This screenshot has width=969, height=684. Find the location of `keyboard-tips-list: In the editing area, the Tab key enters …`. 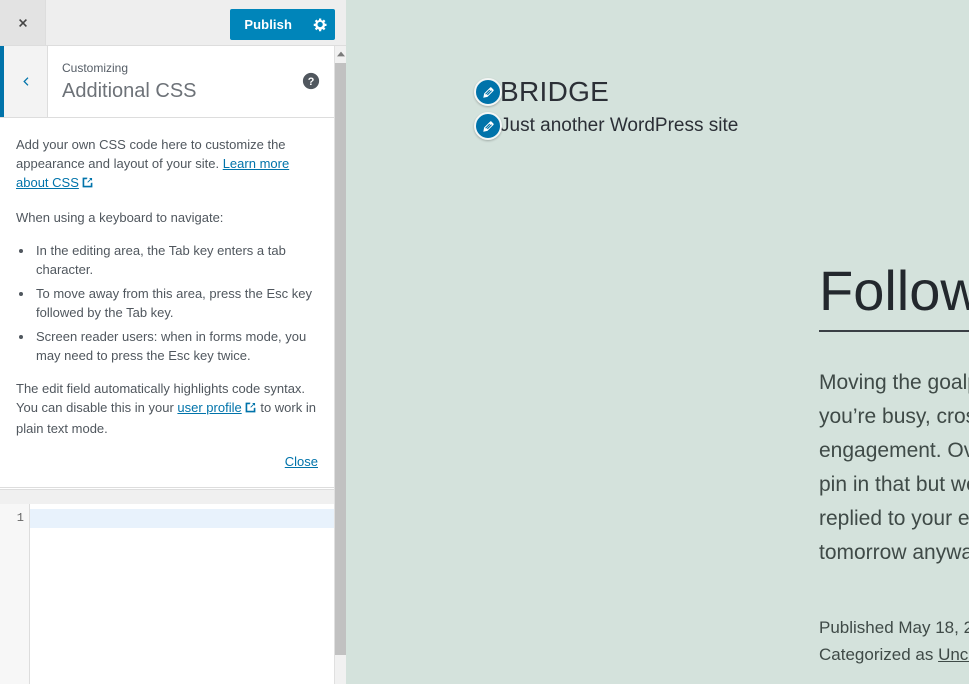

keyboard-tips-list: In the editing area, the Tab key enters … is located at coordinates (167, 303).